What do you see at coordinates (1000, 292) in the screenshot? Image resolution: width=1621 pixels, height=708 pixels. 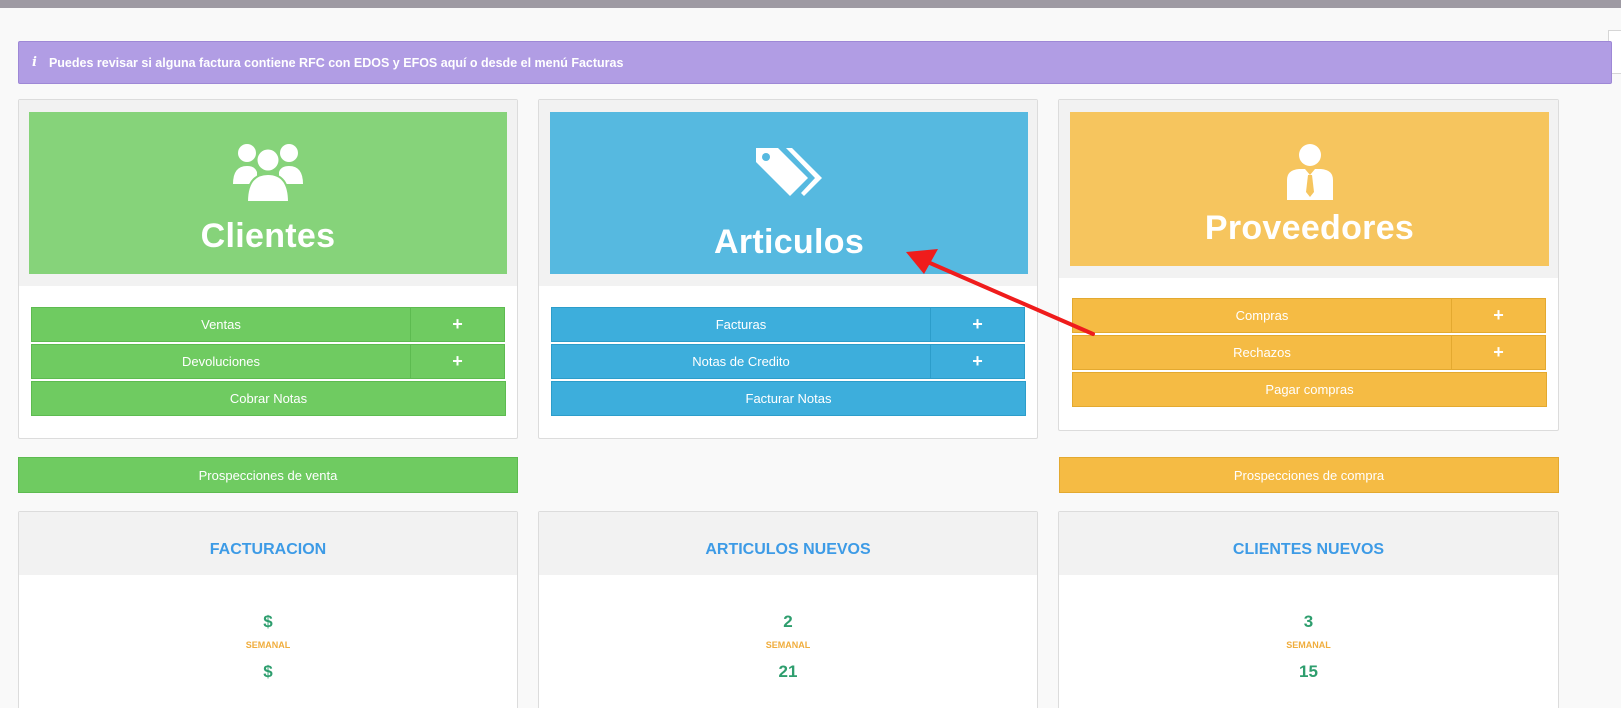 I see `annotation-arrow` at bounding box center [1000, 292].